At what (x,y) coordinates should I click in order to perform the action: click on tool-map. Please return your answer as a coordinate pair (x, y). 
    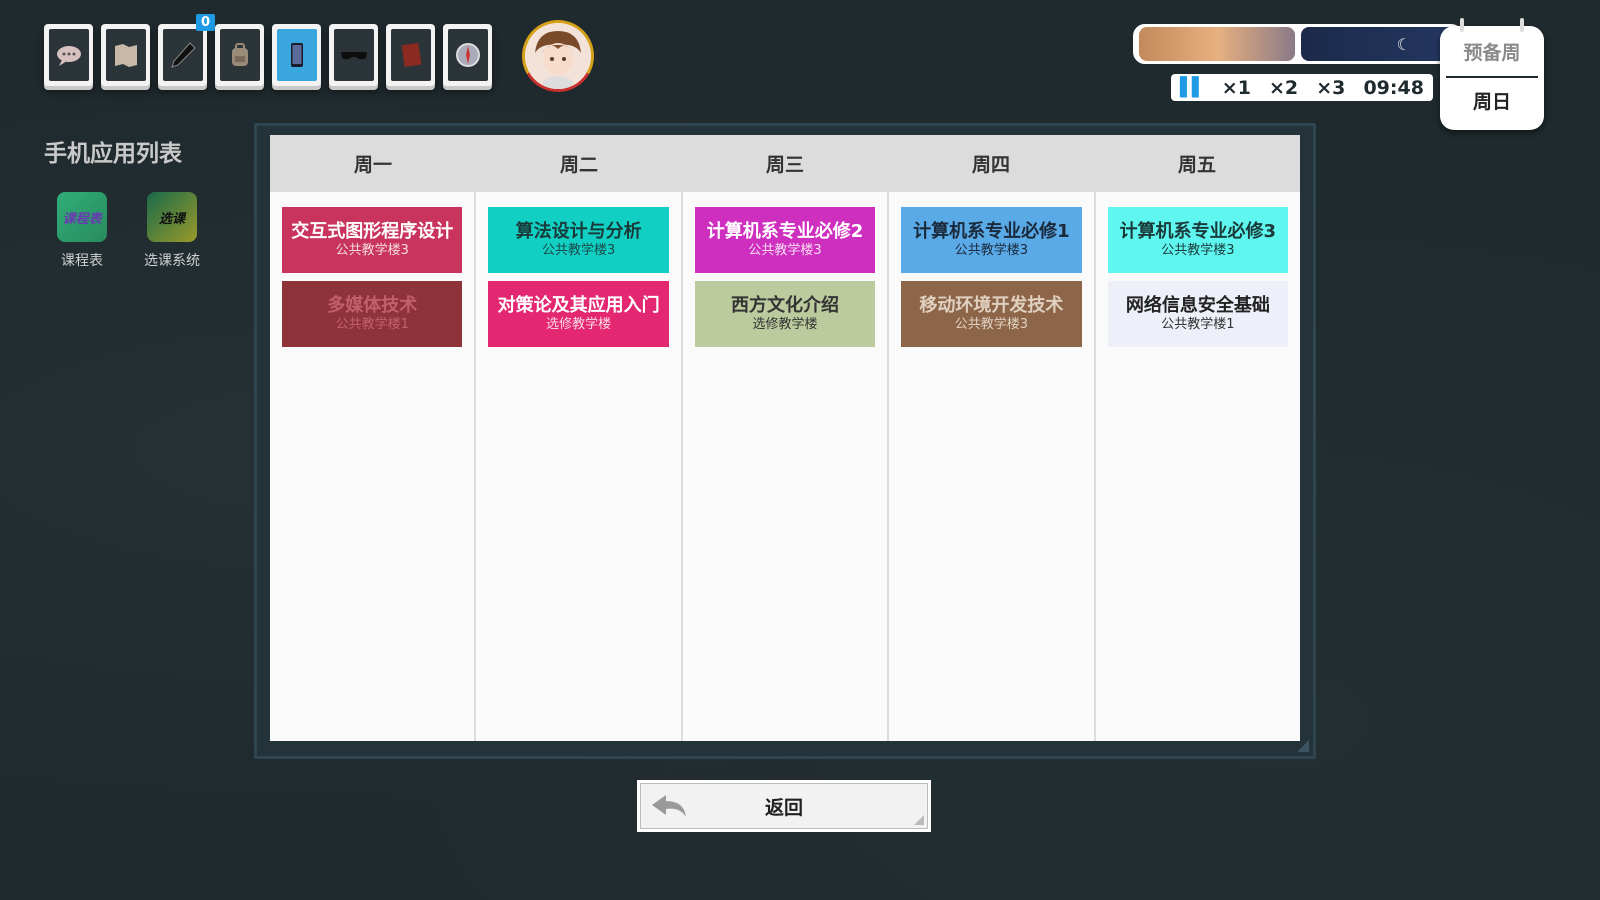
    Looking at the image, I should click on (125, 55).